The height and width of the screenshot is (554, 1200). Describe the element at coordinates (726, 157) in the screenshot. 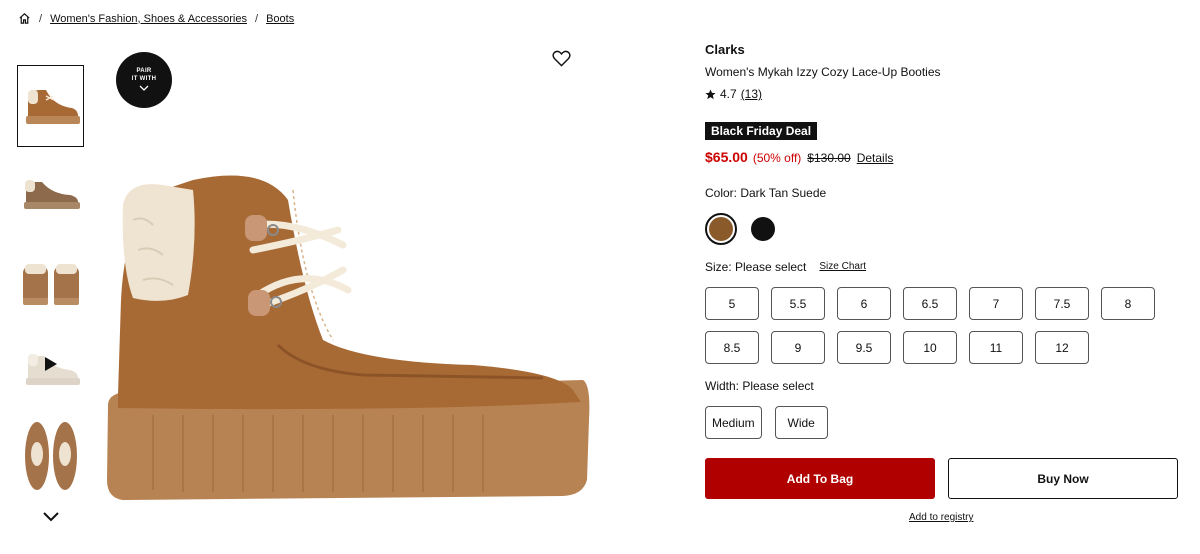

I see `sale-price: $65.00` at that location.